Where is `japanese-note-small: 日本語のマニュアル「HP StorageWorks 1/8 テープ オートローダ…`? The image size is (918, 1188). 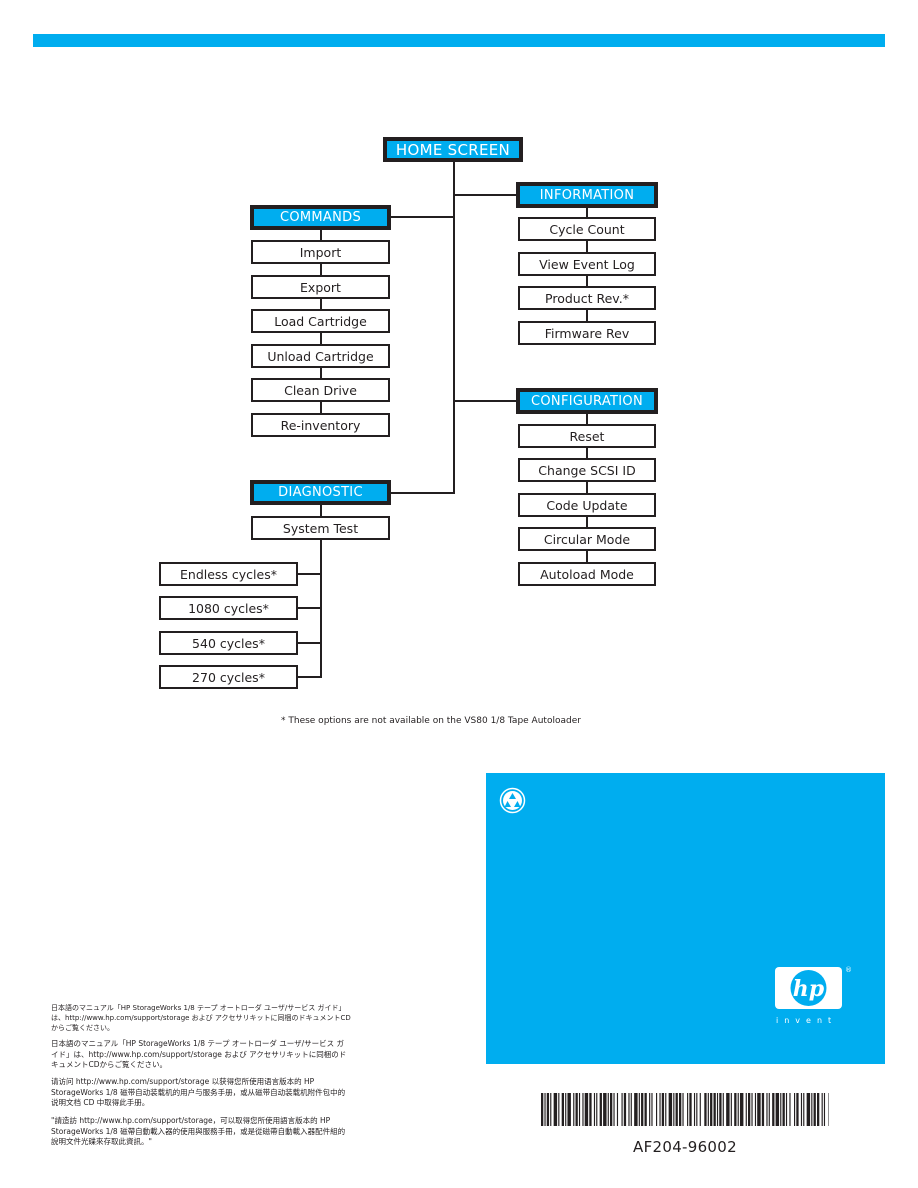
japanese-note-small: 日本語のマニュアル「HP StorageWorks 1/8 テープ オートローダ… is located at coordinates (201, 1018).